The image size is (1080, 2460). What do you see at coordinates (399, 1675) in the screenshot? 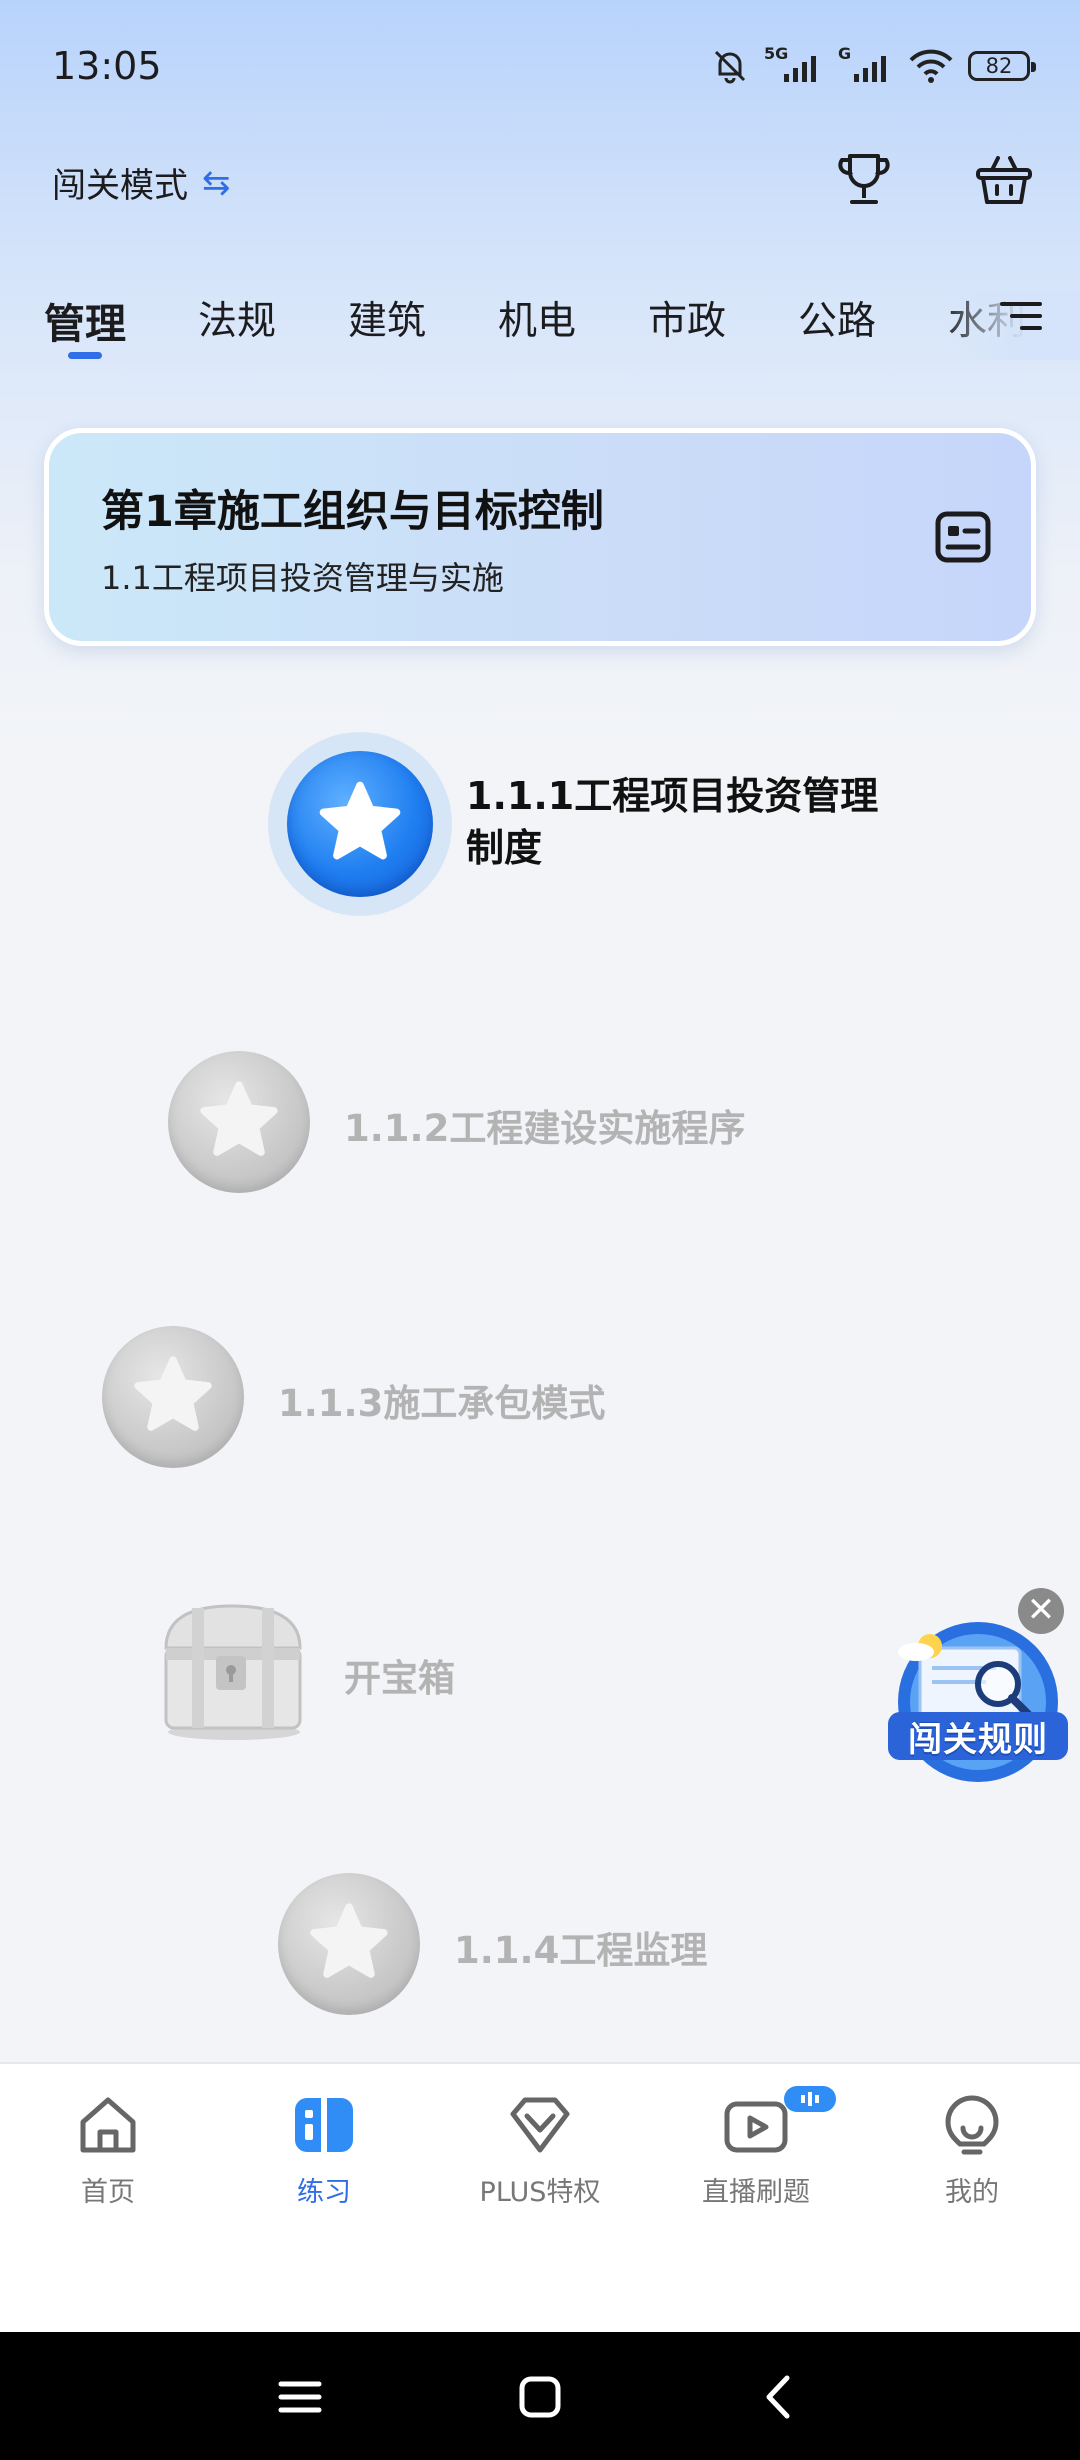
I see `treasure-chest-label: 开宝箱` at bounding box center [399, 1675].